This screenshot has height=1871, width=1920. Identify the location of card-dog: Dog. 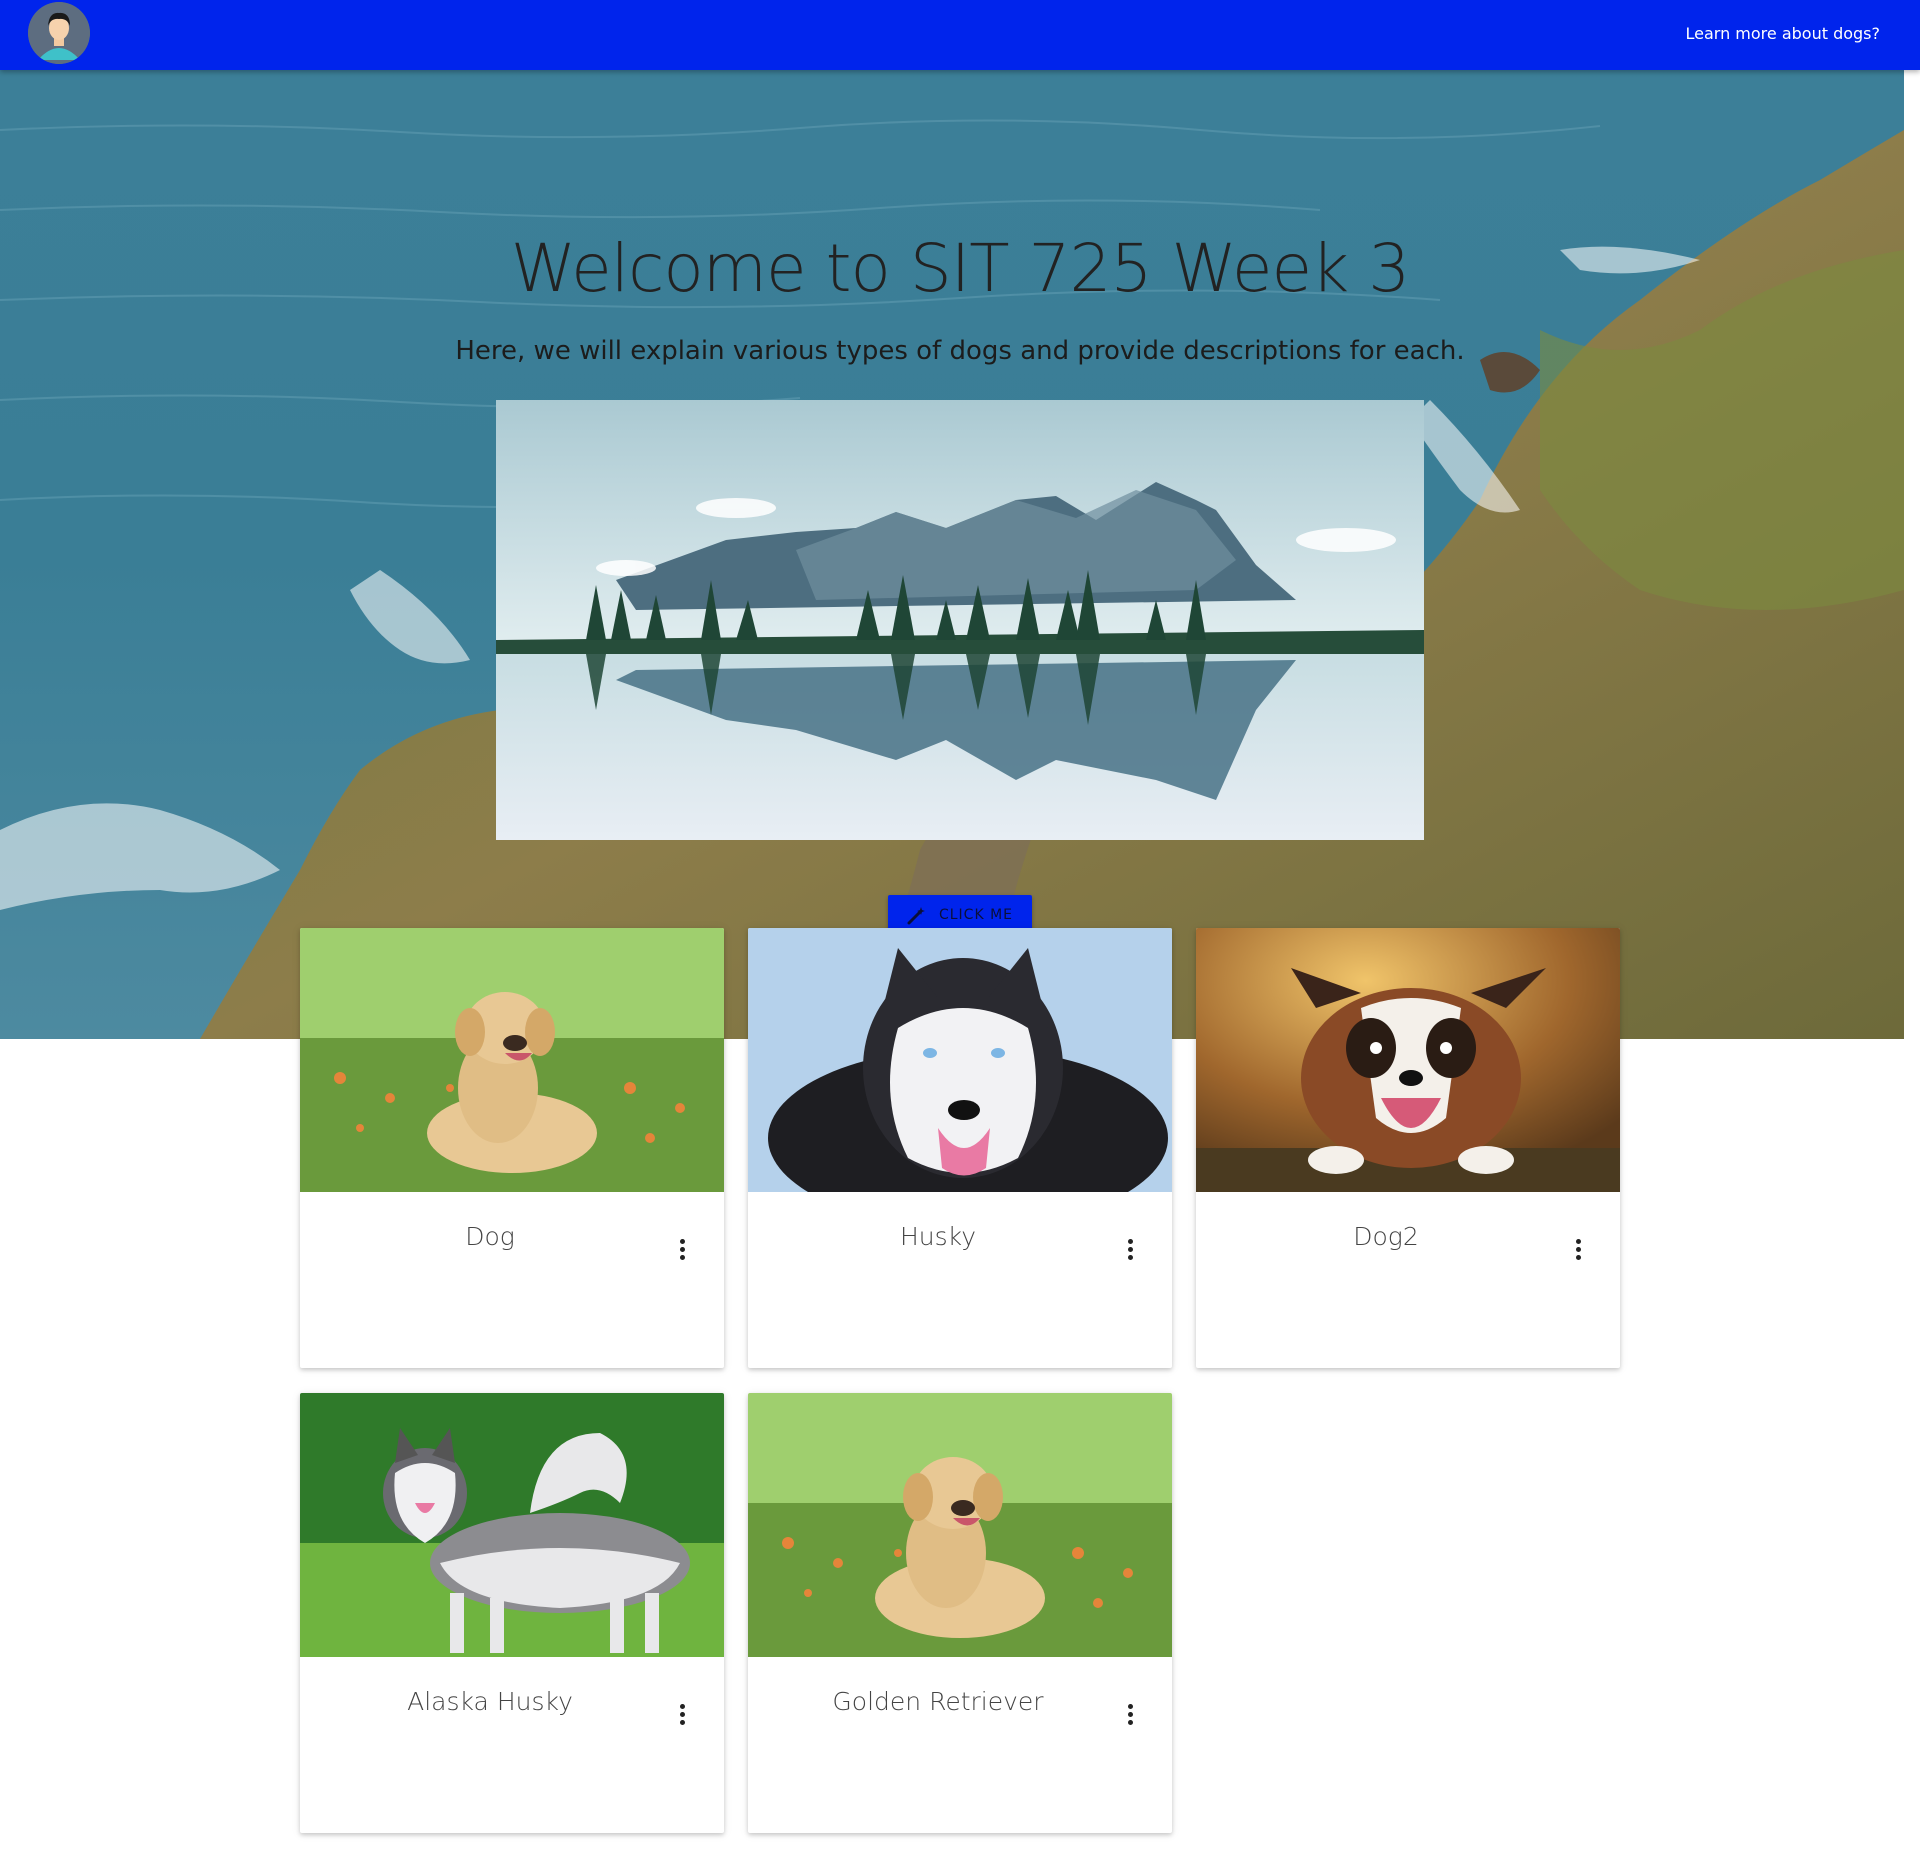
(512, 1148).